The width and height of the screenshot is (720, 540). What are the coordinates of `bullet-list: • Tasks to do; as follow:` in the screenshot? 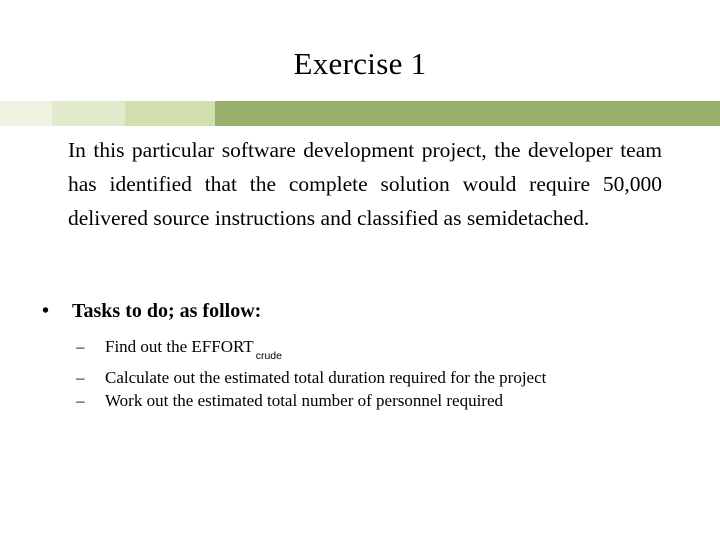 It's located at (360, 311).